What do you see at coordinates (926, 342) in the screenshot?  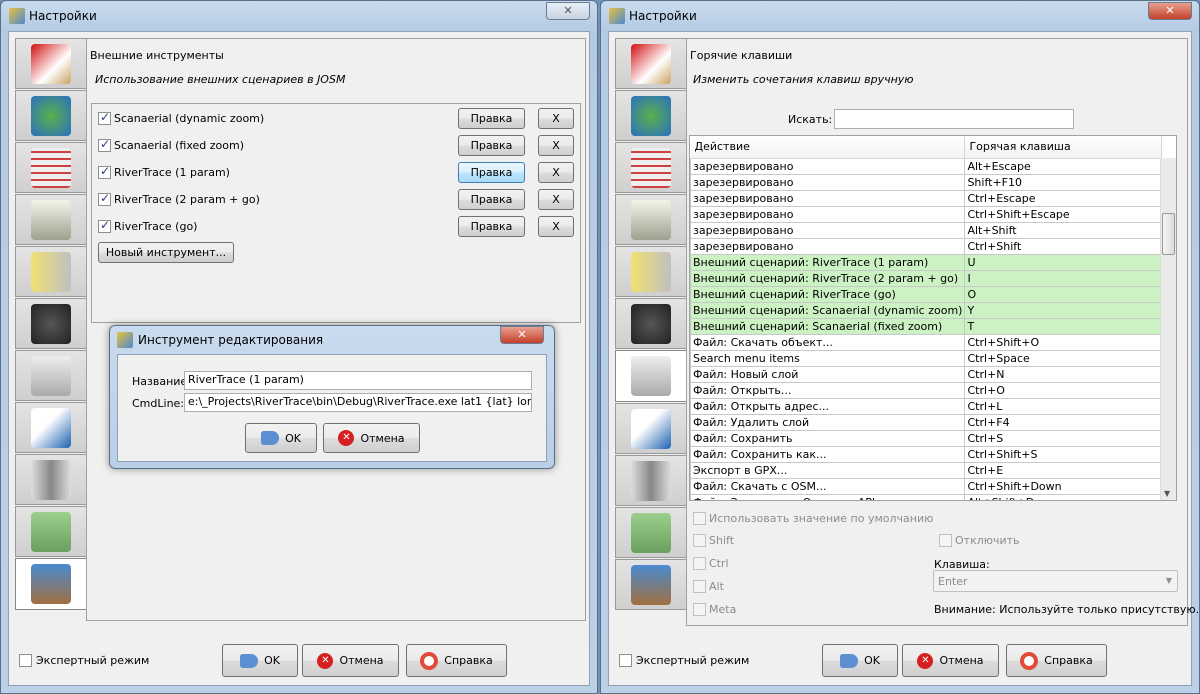 I see `table-row: Файл: Скачать объект... Ctrl+Shift+O` at bounding box center [926, 342].